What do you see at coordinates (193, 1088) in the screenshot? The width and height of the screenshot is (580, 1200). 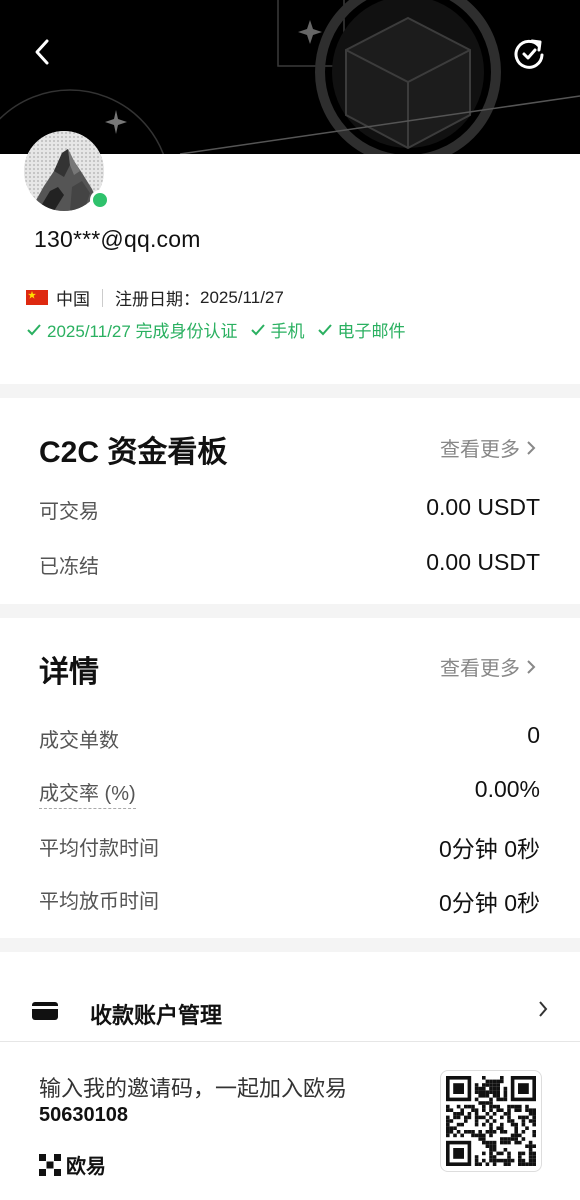 I see `invite-text: 输入我的邀请码，一起加入欧易` at bounding box center [193, 1088].